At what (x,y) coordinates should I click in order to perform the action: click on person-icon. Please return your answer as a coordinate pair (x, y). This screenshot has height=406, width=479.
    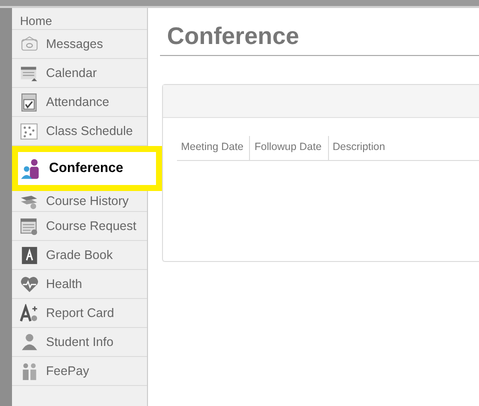
    Looking at the image, I should click on (29, 342).